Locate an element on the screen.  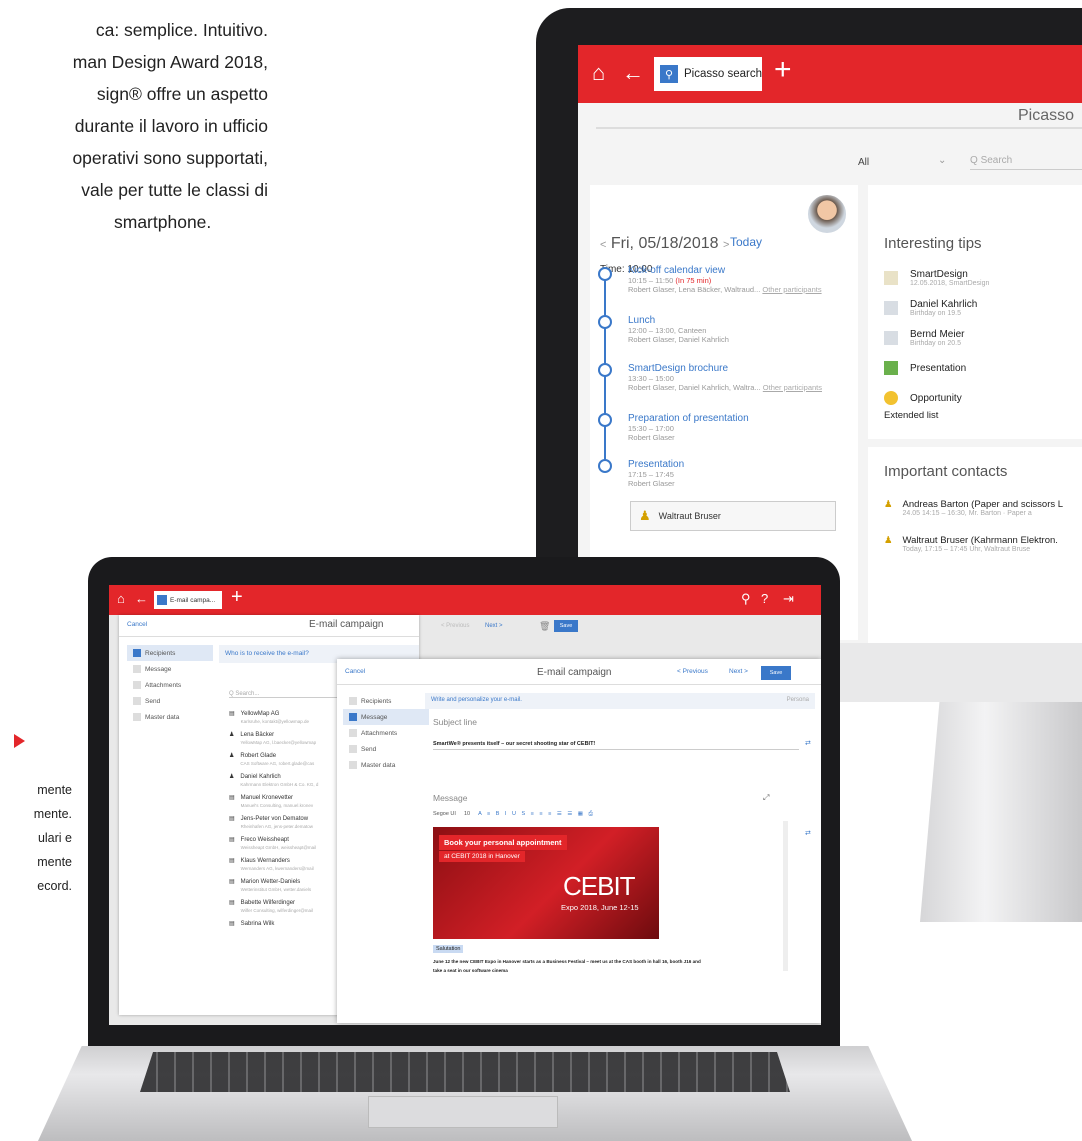
recipient-name: YellowMap AG is located at coordinates (260, 714).